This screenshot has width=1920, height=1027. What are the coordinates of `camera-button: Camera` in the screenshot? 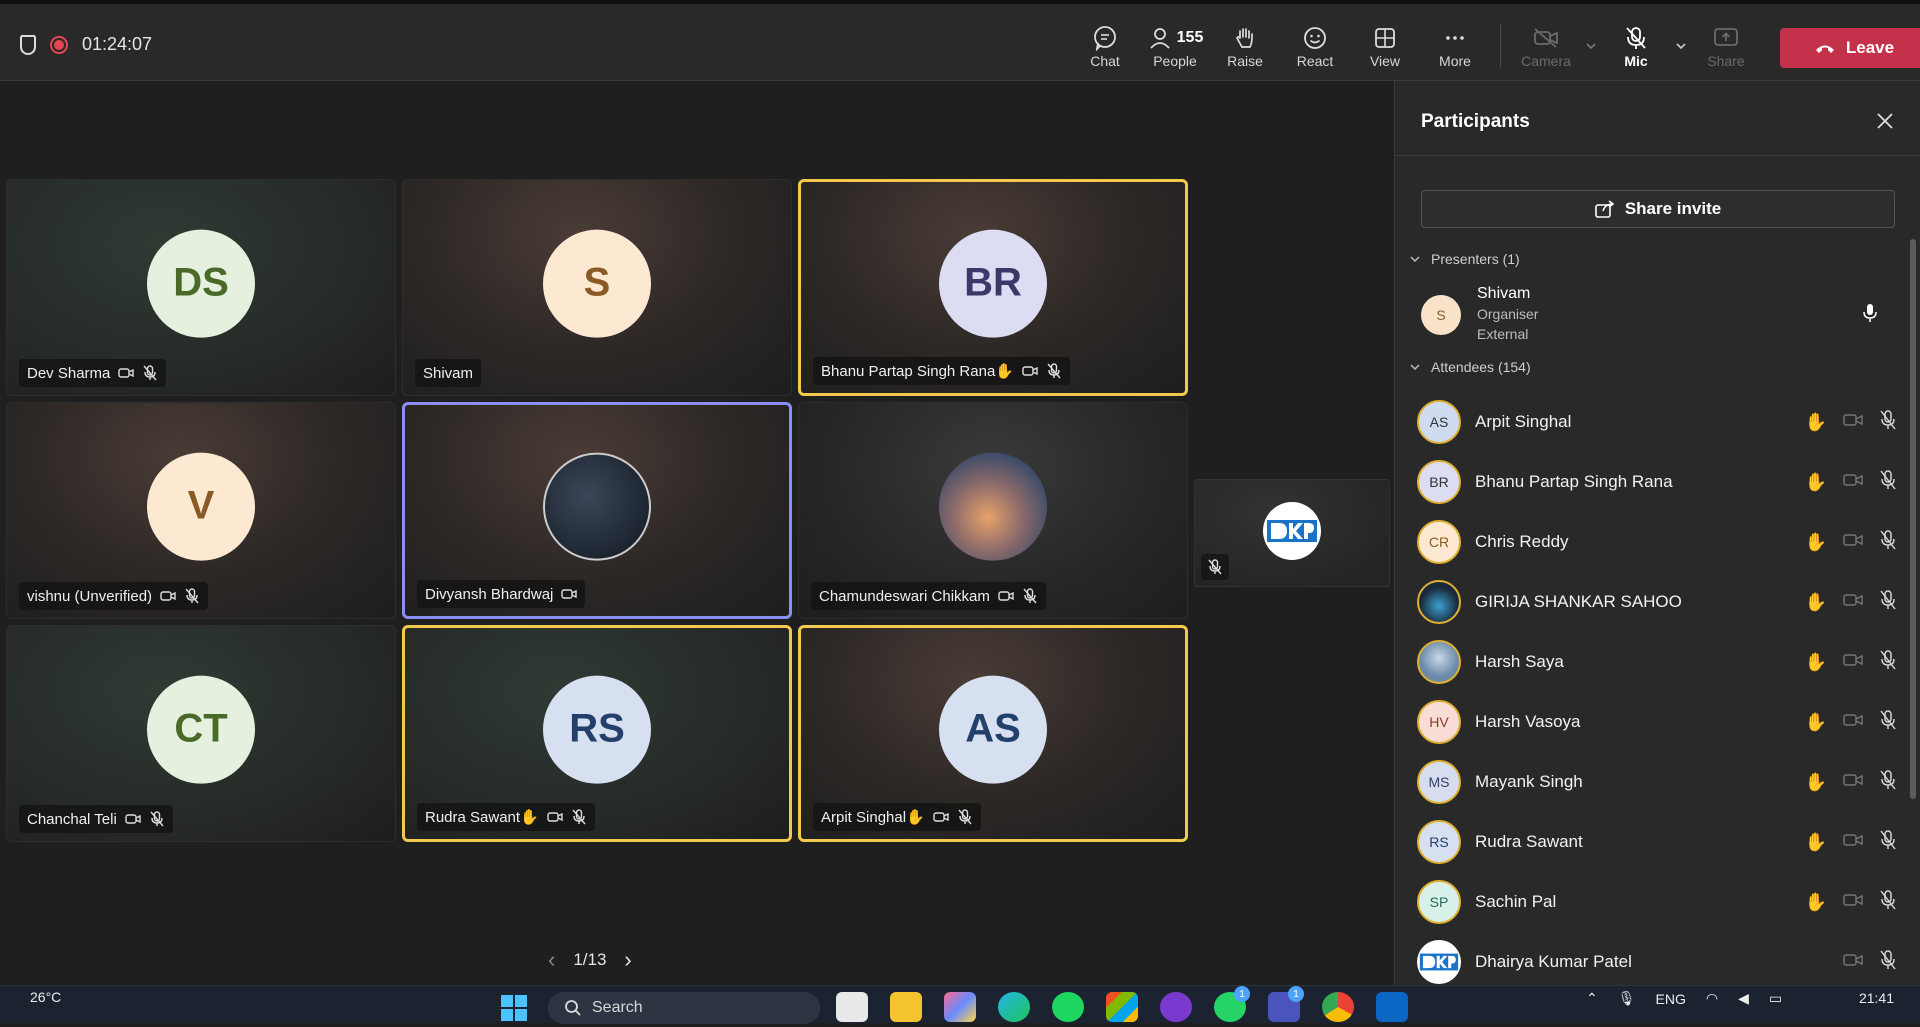 It's located at (1546, 46).